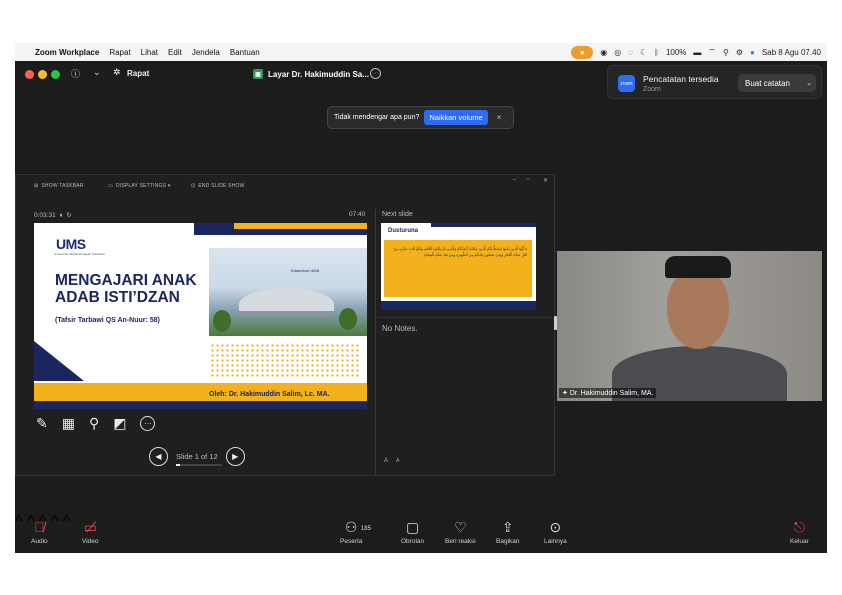 The height and width of the screenshot is (595, 842). Describe the element at coordinates (75, 73) in the screenshot. I see `info-icon: ⓘ` at that location.